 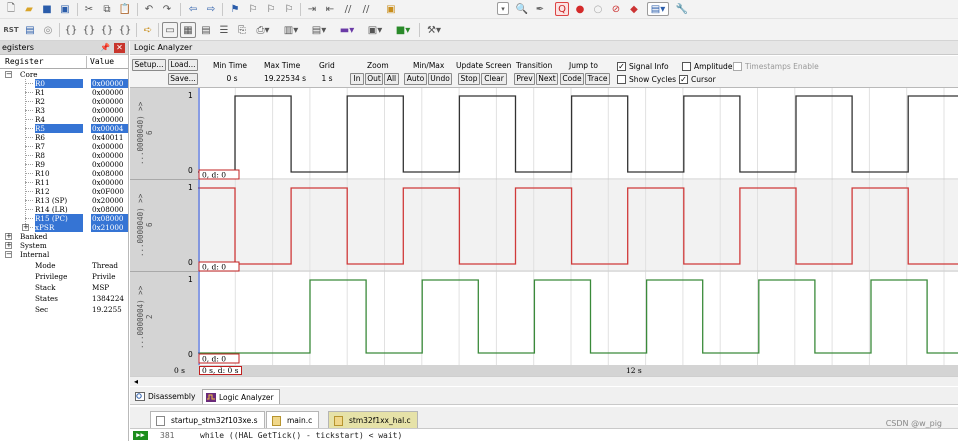 What do you see at coordinates (24, 62) in the screenshot?
I see `register-column-header: Register` at bounding box center [24, 62].